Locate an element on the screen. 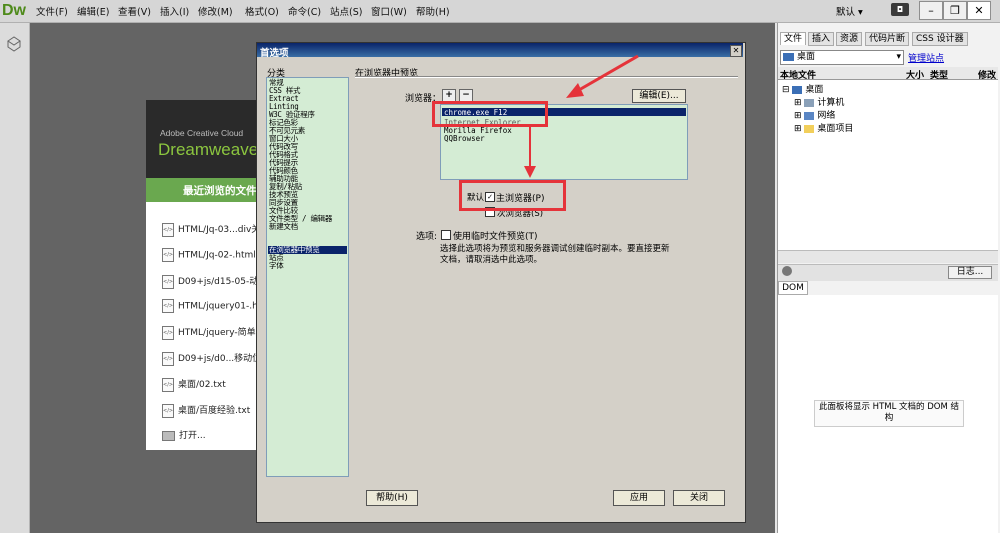 The image size is (1000, 533). tab-dom: DOM is located at coordinates (793, 288).